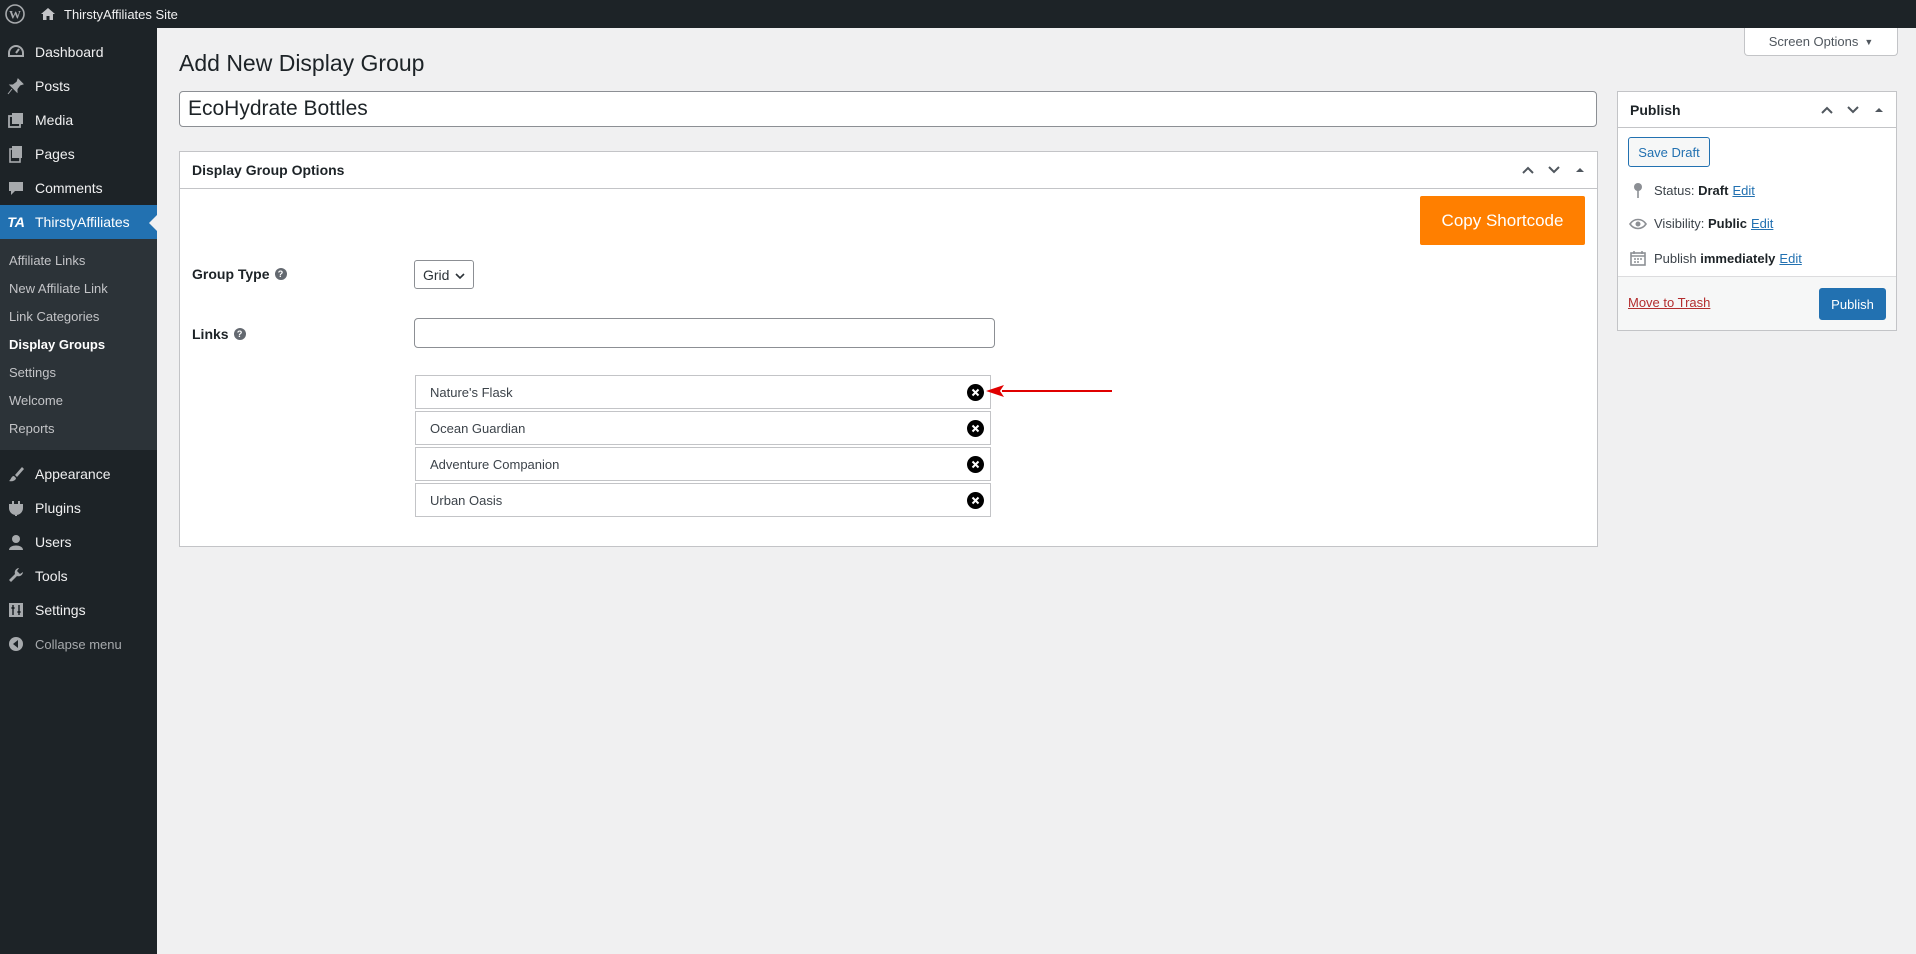 The width and height of the screenshot is (1916, 954). Describe the element at coordinates (1669, 302) in the screenshot. I see `move-to-trash-link: Move to Trash` at that location.